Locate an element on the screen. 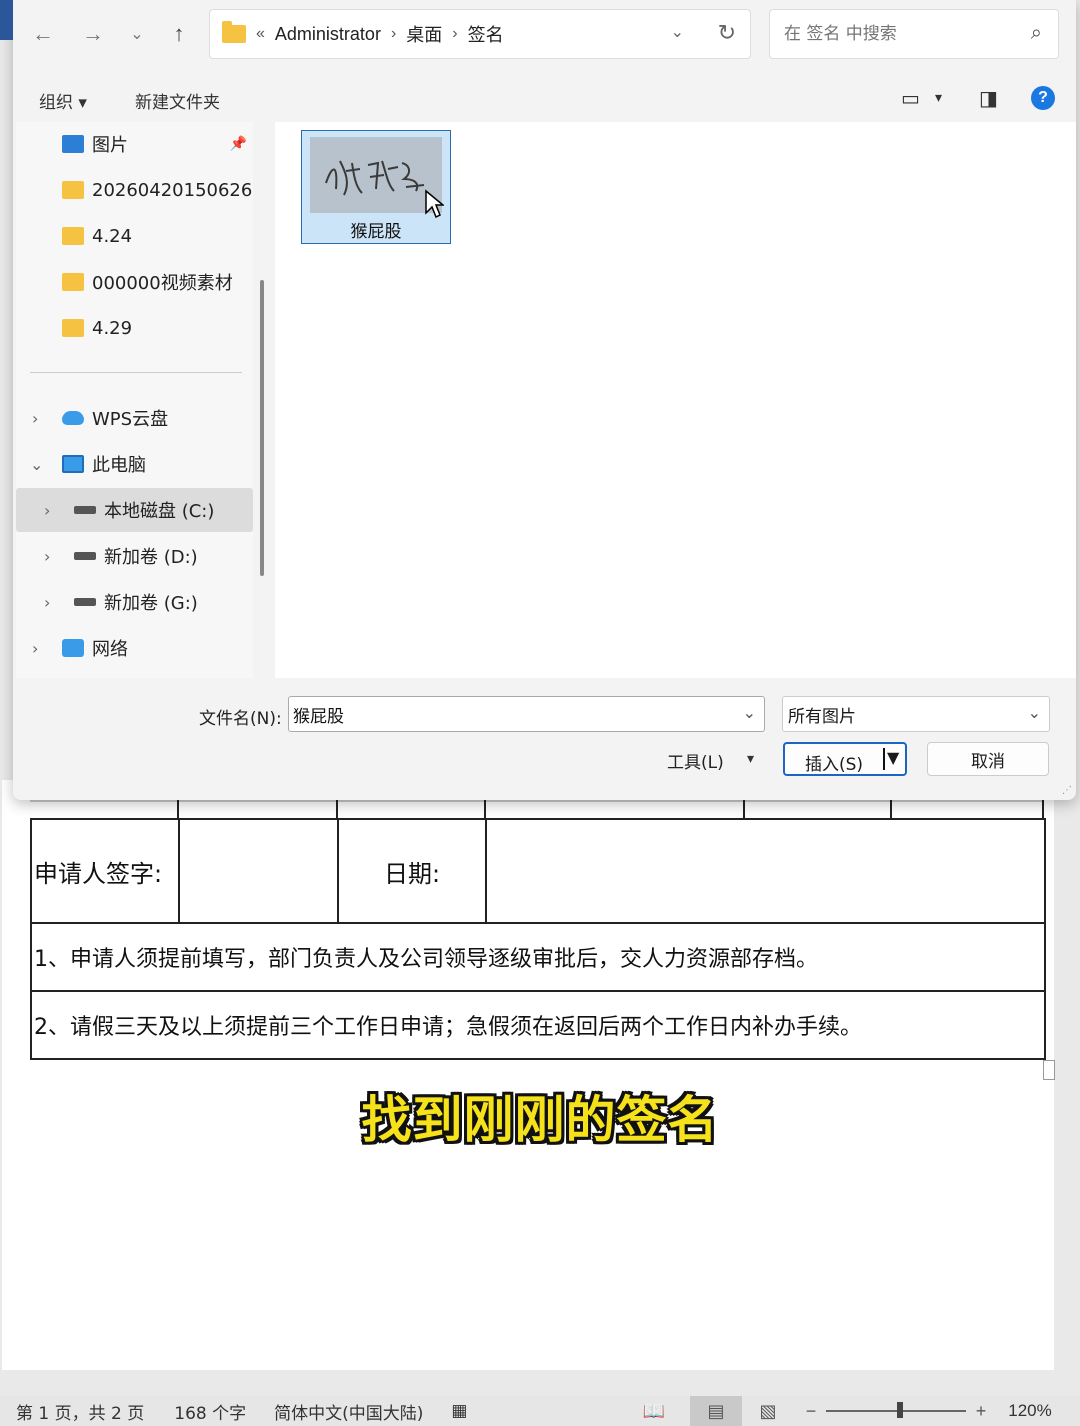  view-options-icon: ▭ is located at coordinates (910, 98).